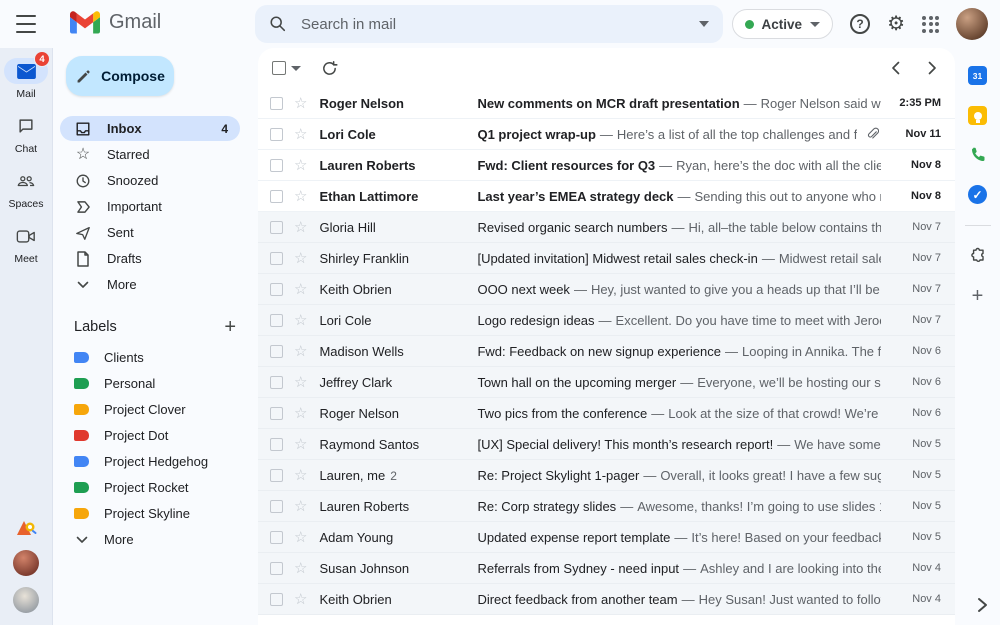 Image resolution: width=1000 pixels, height=625 pixels. Describe the element at coordinates (860, 24) in the screenshot. I see `help-icon: ?` at that location.